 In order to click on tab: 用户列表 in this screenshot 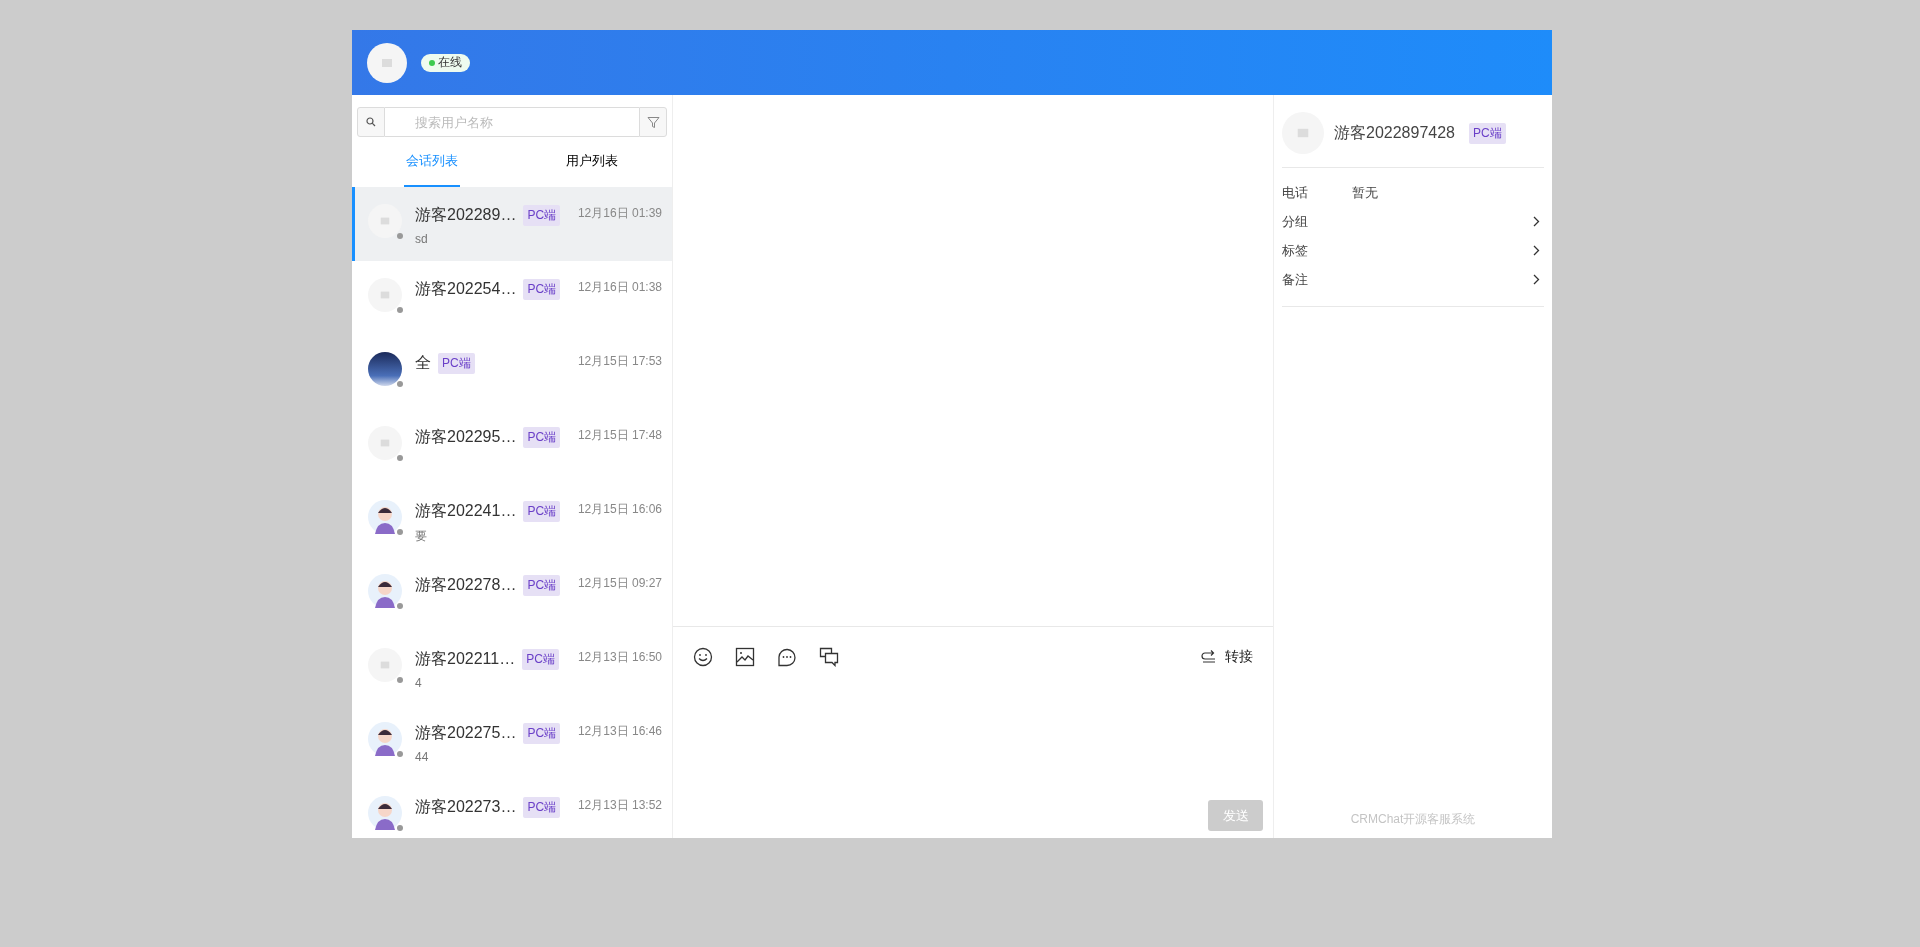, I will do `click(592, 162)`.